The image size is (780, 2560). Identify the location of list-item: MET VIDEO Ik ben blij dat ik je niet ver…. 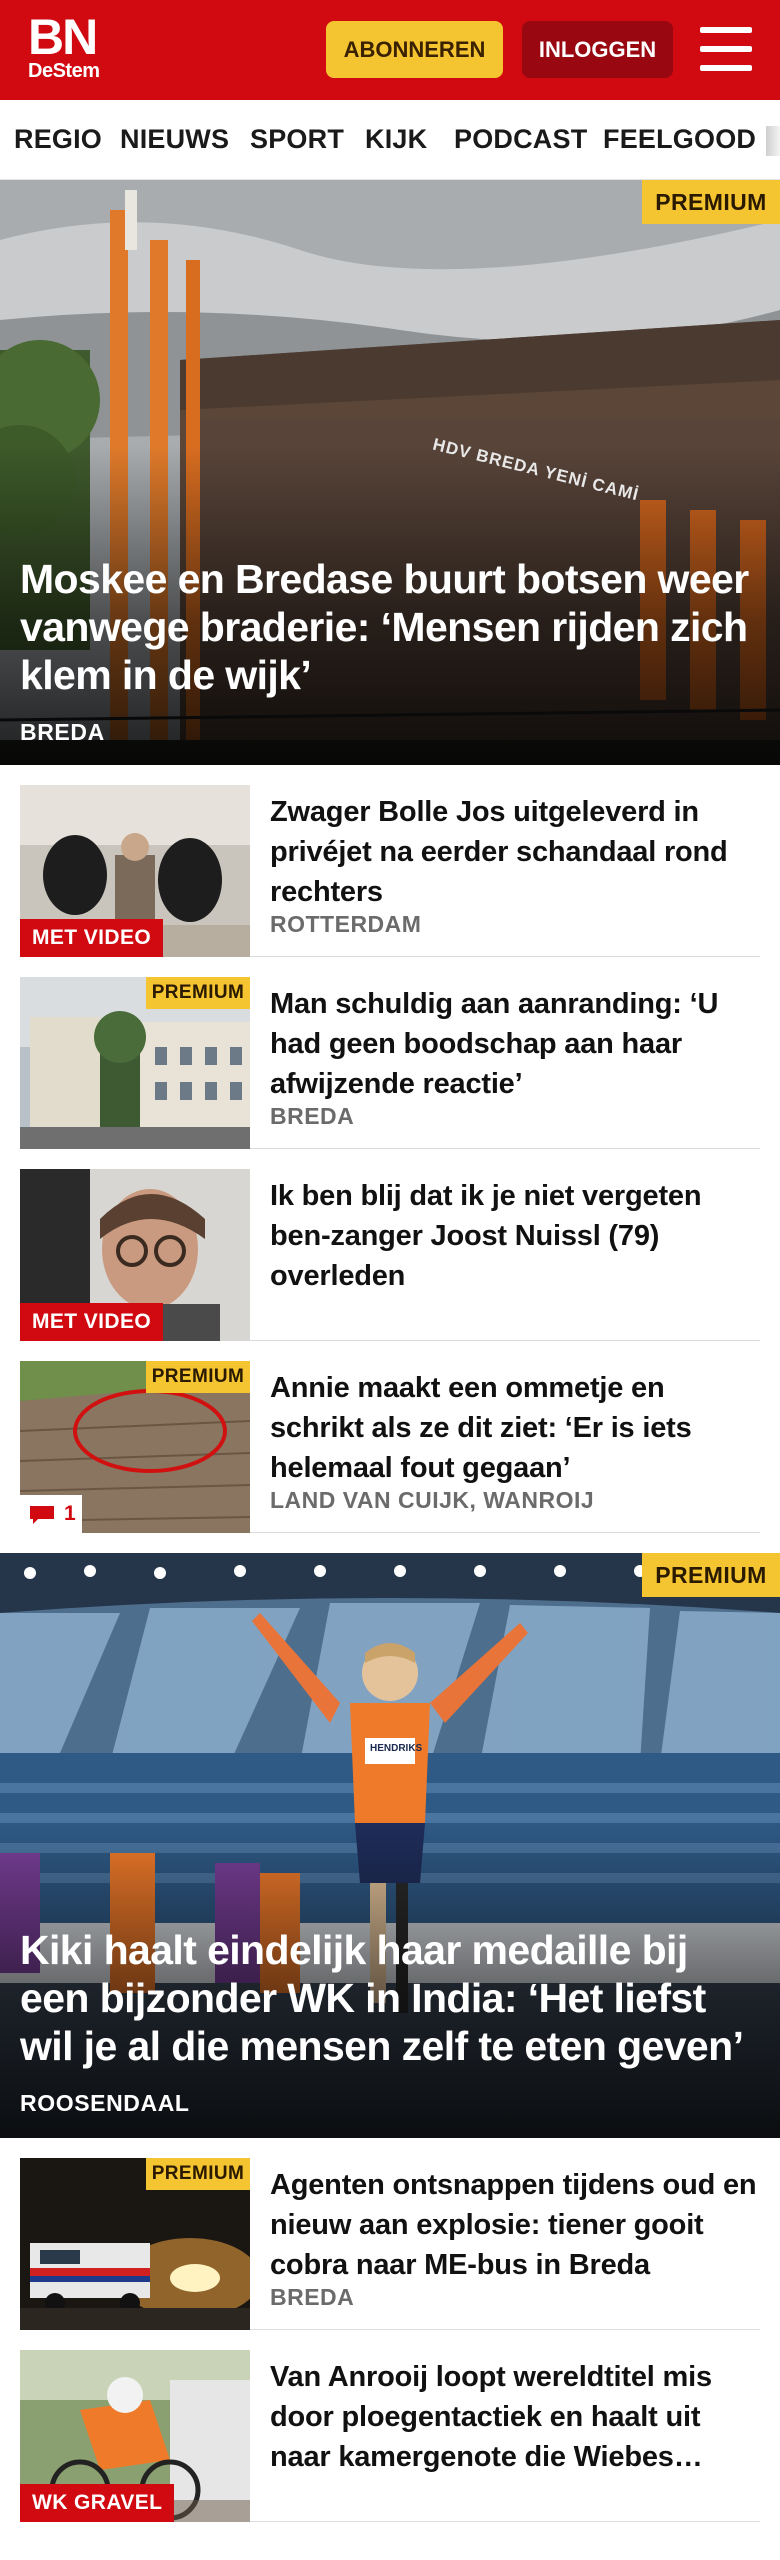
(390, 1245).